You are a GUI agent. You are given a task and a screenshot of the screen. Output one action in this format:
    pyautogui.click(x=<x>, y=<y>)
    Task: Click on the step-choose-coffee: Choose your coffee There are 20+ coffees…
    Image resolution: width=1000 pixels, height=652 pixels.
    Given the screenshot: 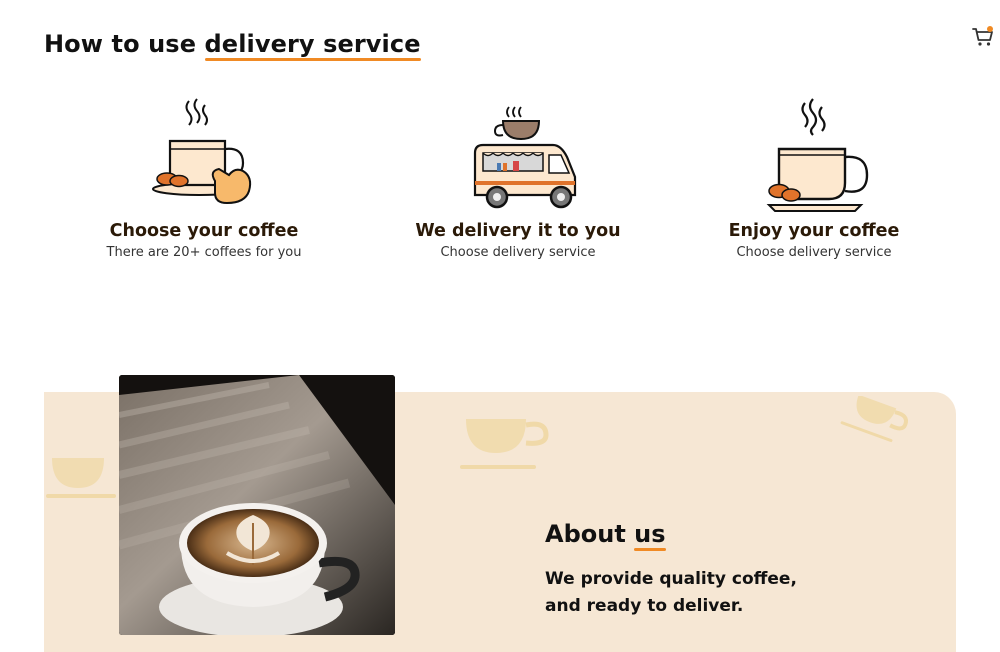 What is the action you would take?
    pyautogui.click(x=204, y=178)
    